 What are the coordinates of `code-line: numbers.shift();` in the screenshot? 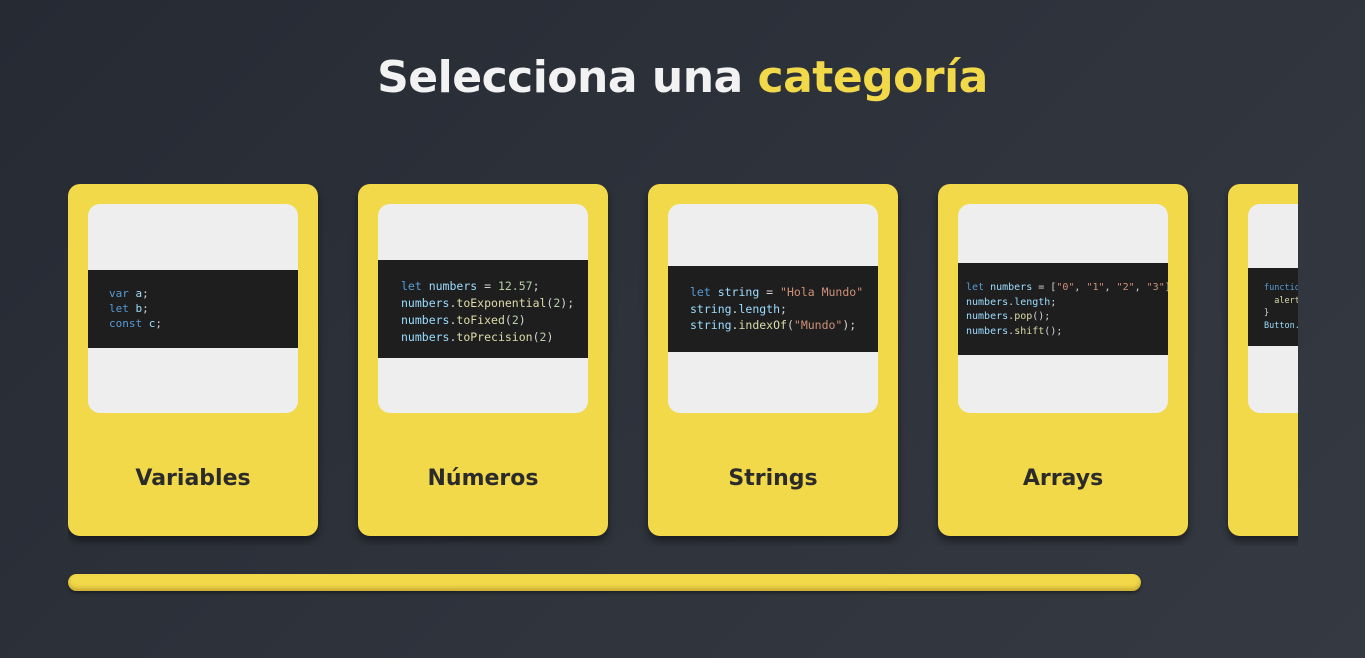 It's located at (1067, 332).